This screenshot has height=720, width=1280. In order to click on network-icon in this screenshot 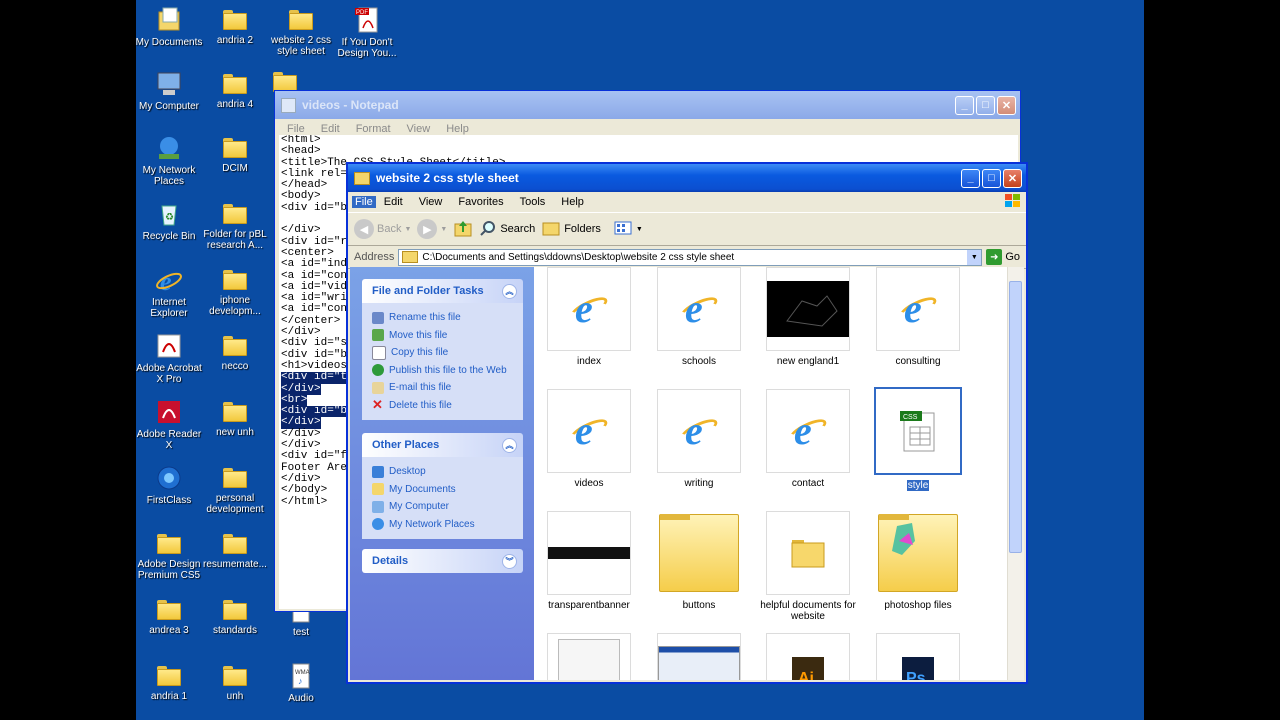, I will do `click(378, 524)`.